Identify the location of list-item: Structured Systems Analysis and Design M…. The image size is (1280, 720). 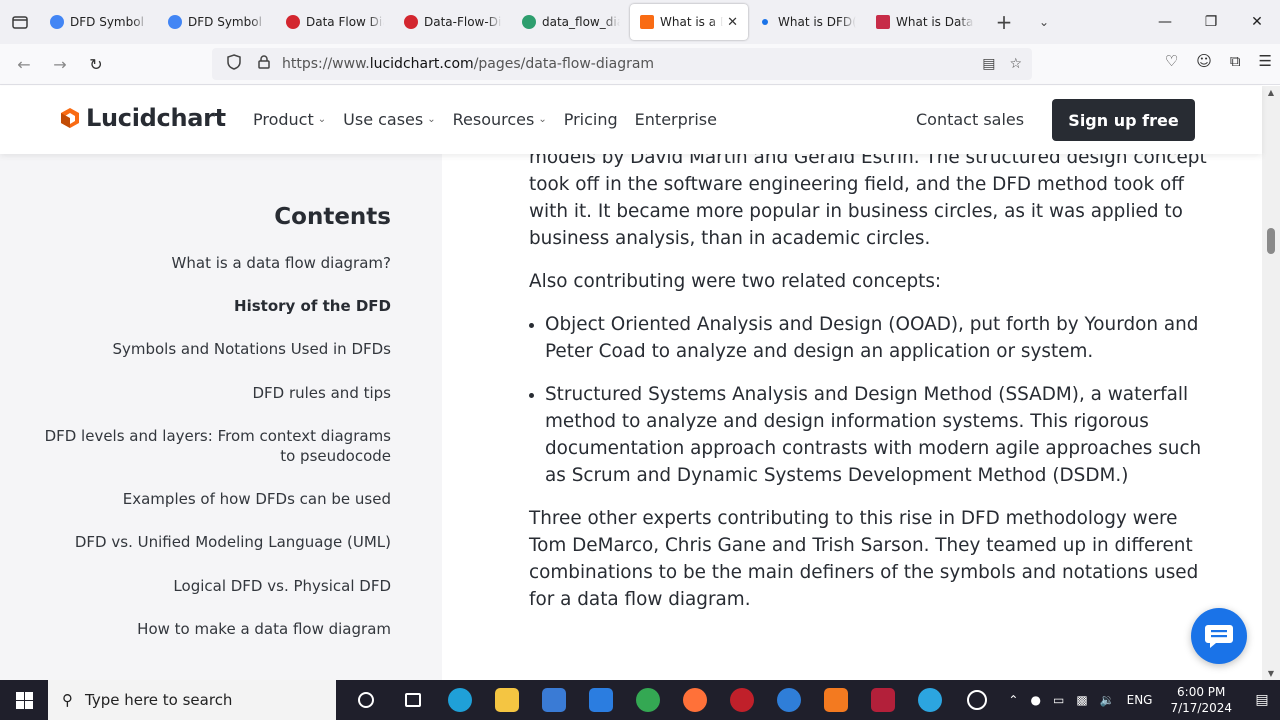
(869, 435).